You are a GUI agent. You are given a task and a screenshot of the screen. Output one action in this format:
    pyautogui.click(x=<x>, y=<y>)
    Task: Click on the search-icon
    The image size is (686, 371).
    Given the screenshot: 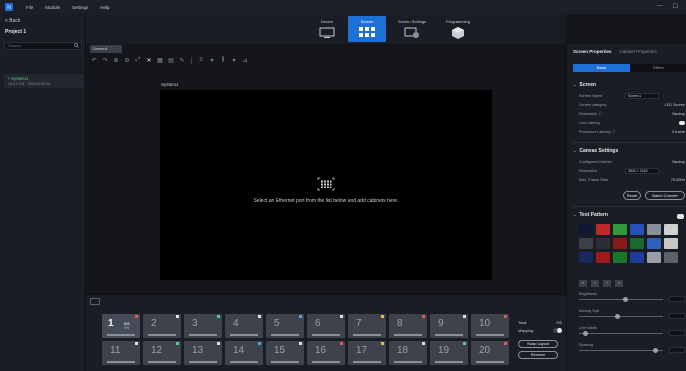 What is the action you would take?
    pyautogui.click(x=76, y=46)
    